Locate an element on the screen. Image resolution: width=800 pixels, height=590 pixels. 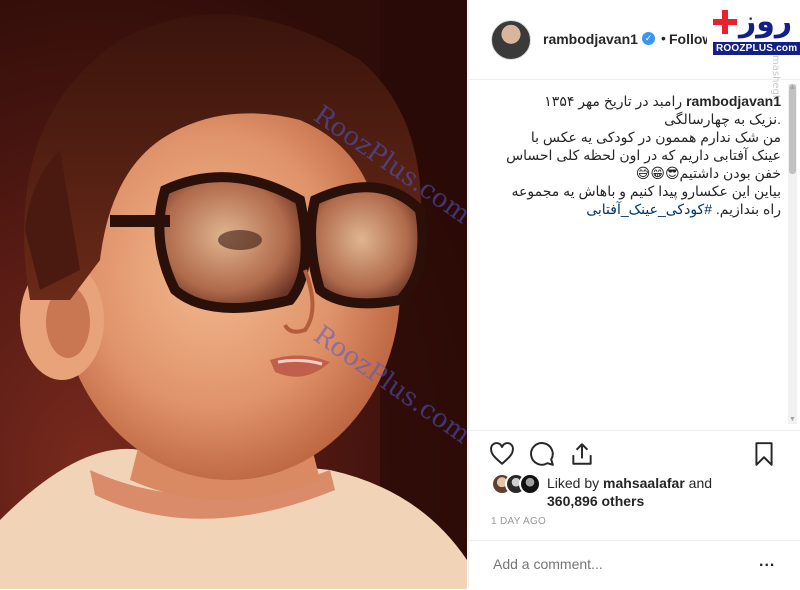
logo-site: ROOZPLUS.com is located at coordinates (756, 48).